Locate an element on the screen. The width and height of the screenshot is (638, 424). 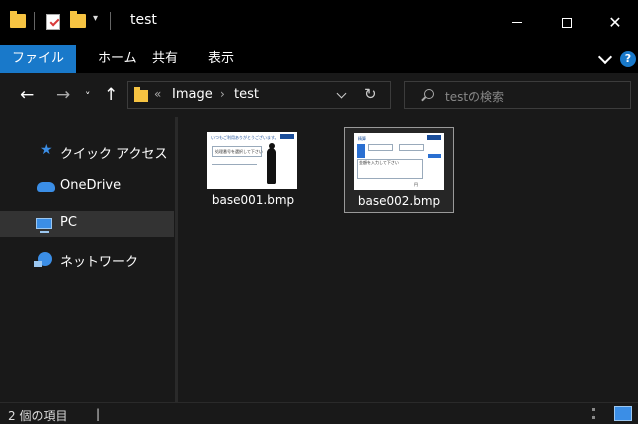
help-icon: ? is located at coordinates (628, 59).